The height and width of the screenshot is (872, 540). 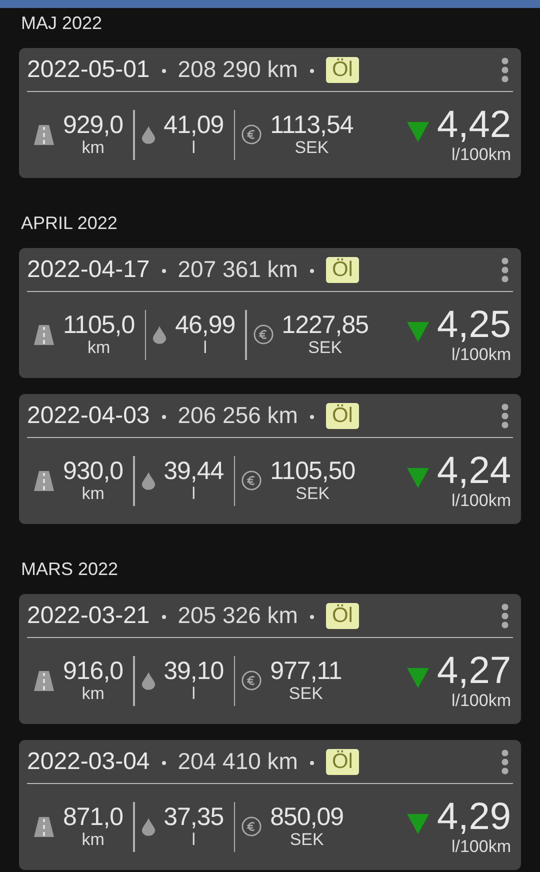 What do you see at coordinates (205, 325) in the screenshot?
I see `volume-value: 46,99` at bounding box center [205, 325].